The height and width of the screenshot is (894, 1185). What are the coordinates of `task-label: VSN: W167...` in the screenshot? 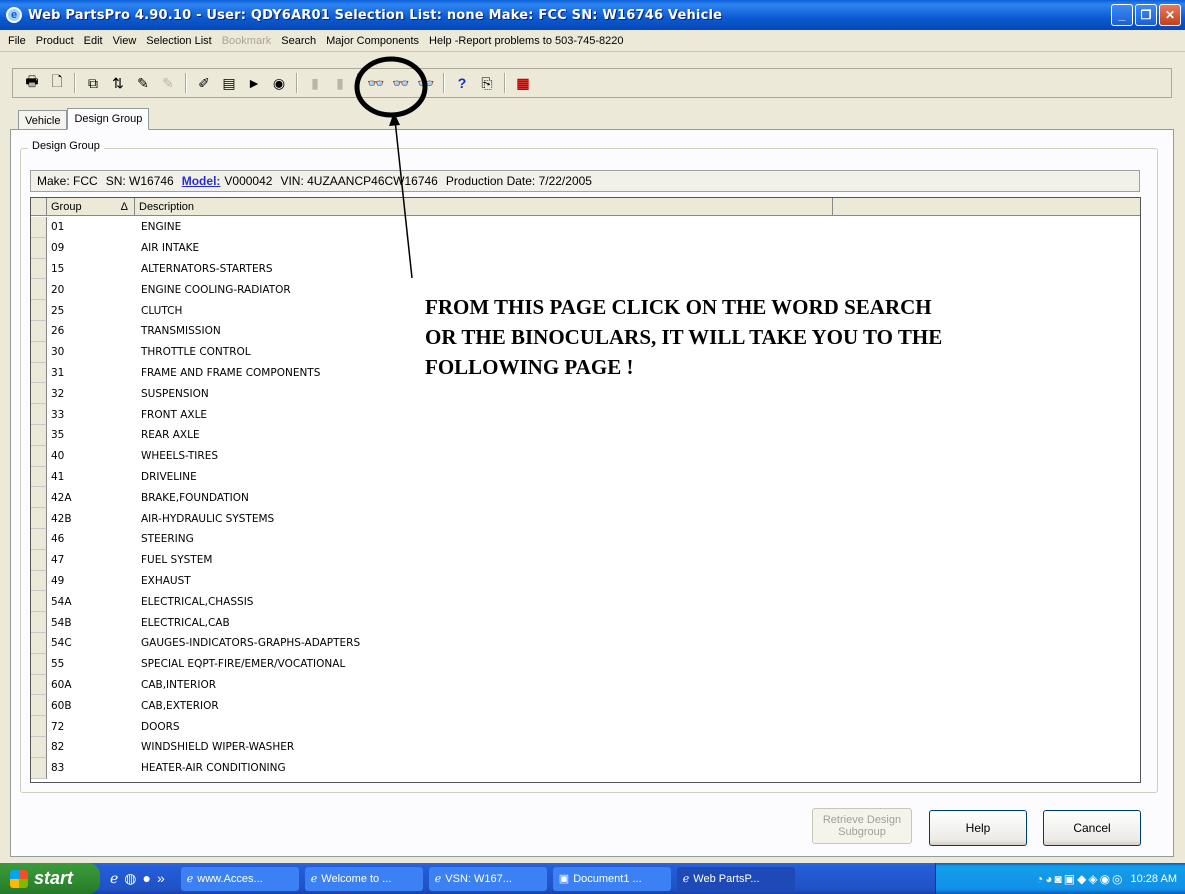 It's located at (478, 878).